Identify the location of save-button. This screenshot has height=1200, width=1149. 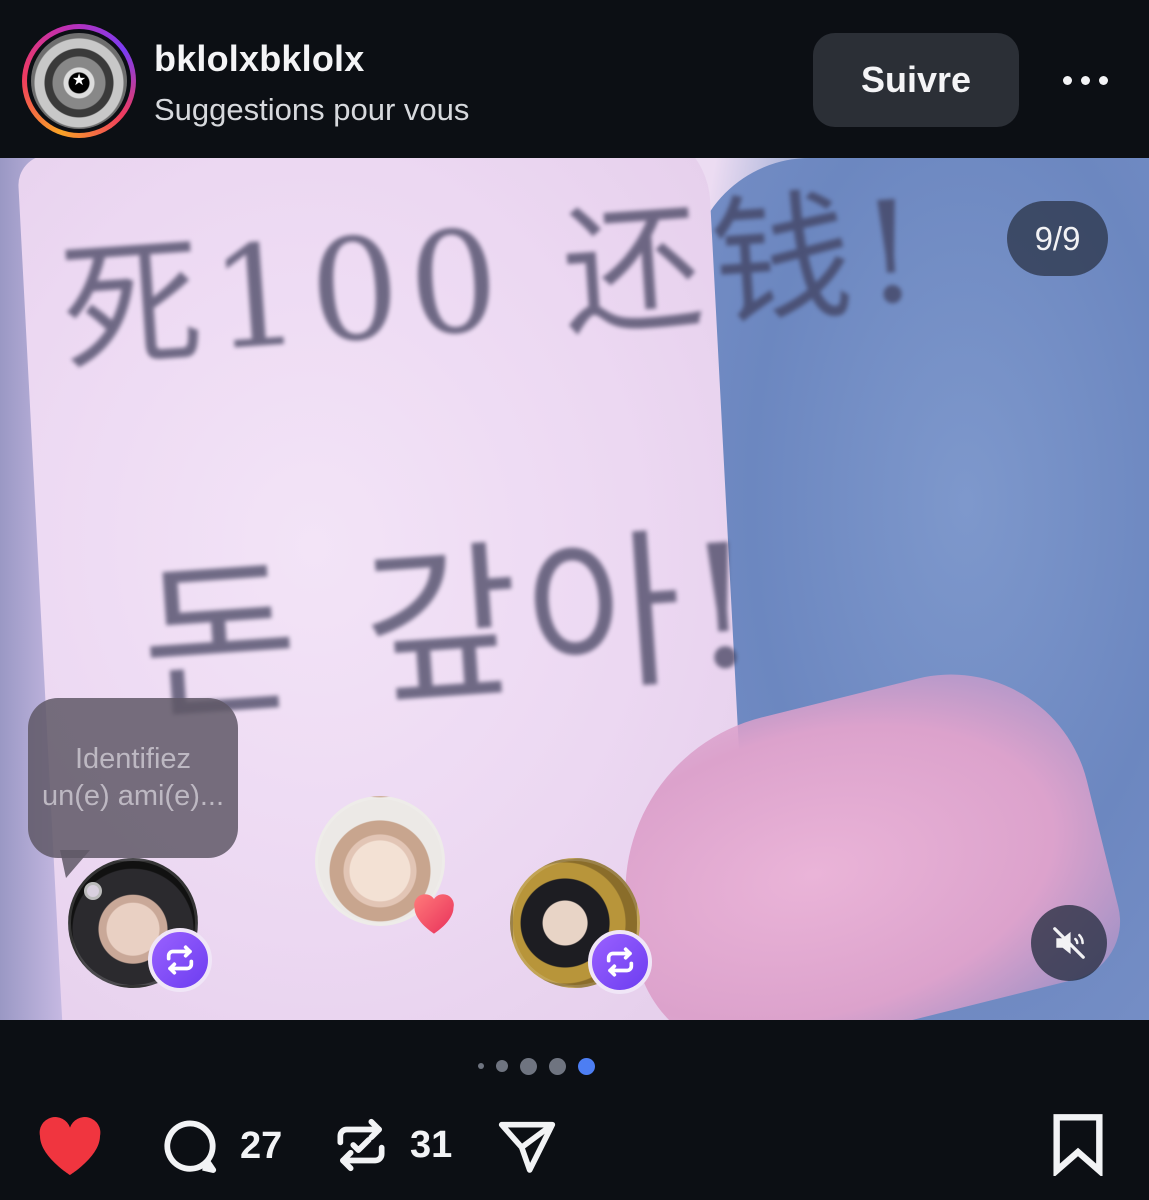
(1078, 1144).